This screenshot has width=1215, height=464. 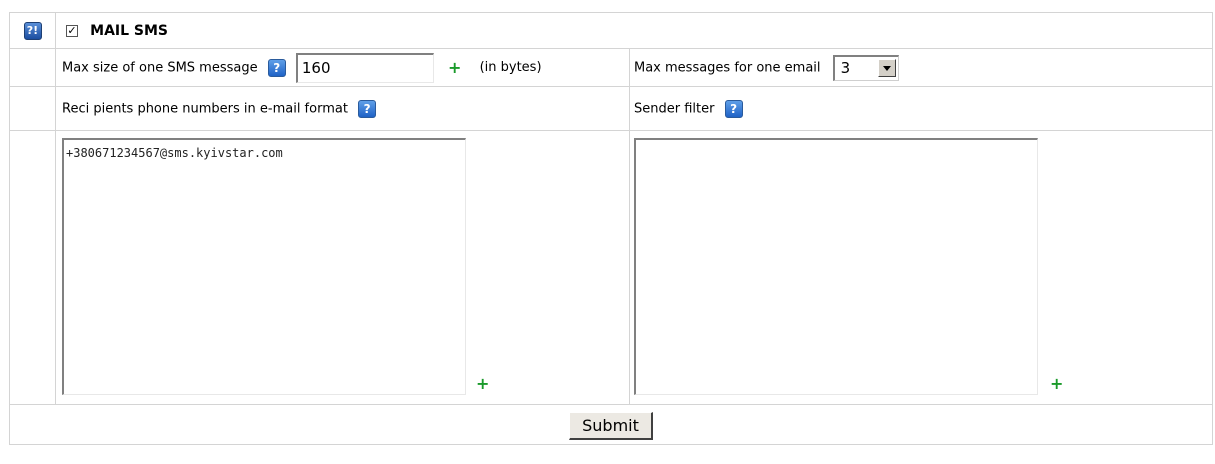 I want to click on section-help-icon: ?!, so click(x=32, y=30).